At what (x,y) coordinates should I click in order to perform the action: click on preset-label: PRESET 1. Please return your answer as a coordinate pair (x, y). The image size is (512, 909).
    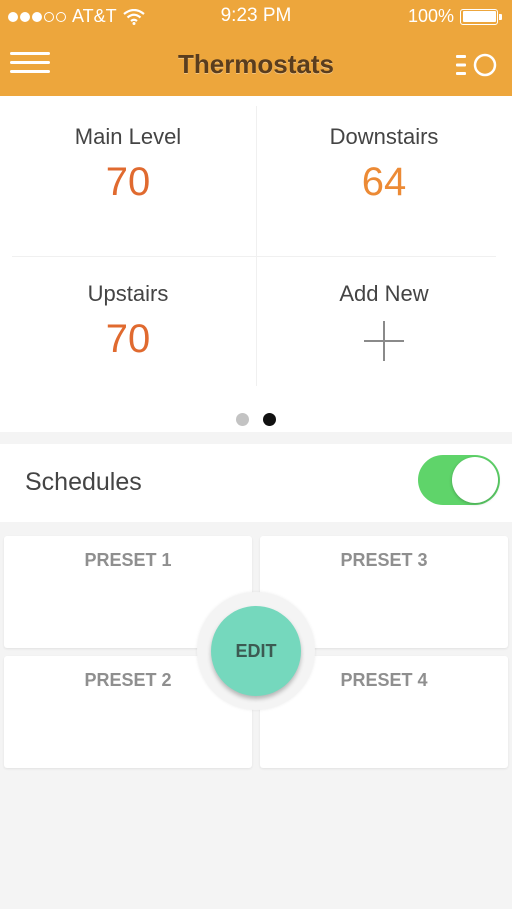
    Looking at the image, I should click on (128, 560).